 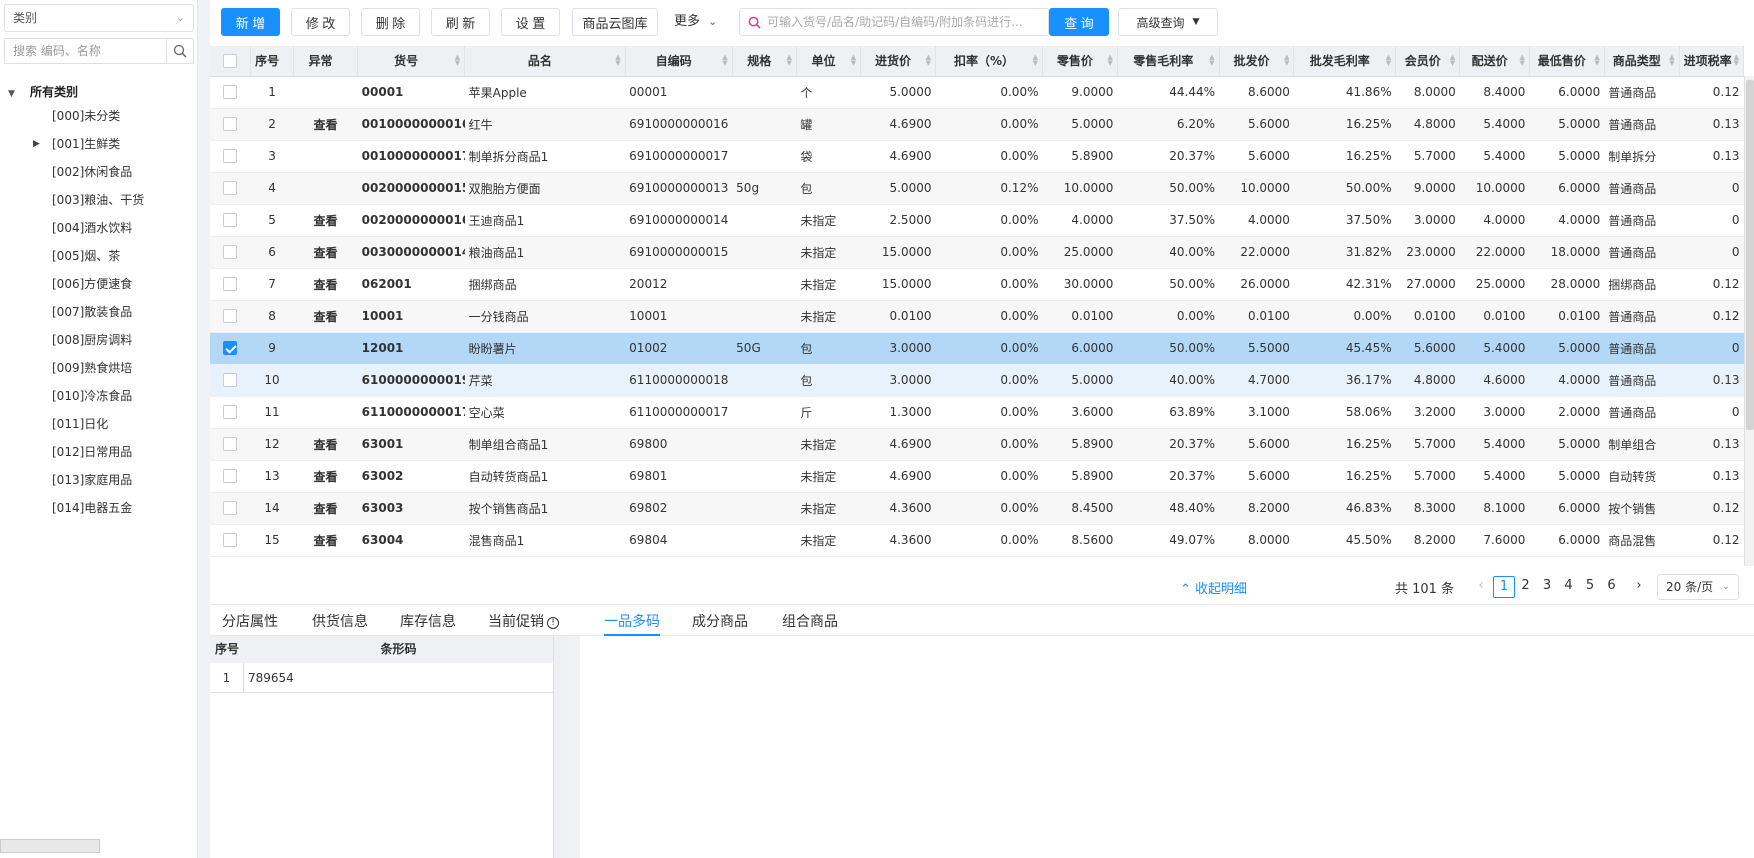 What do you see at coordinates (1526, 587) in the screenshot?
I see `page-number: 2` at bounding box center [1526, 587].